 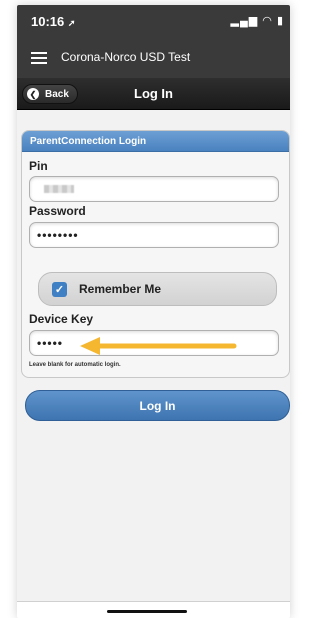 I want to click on page-header: ❮ Back Log In, so click(x=153, y=94).